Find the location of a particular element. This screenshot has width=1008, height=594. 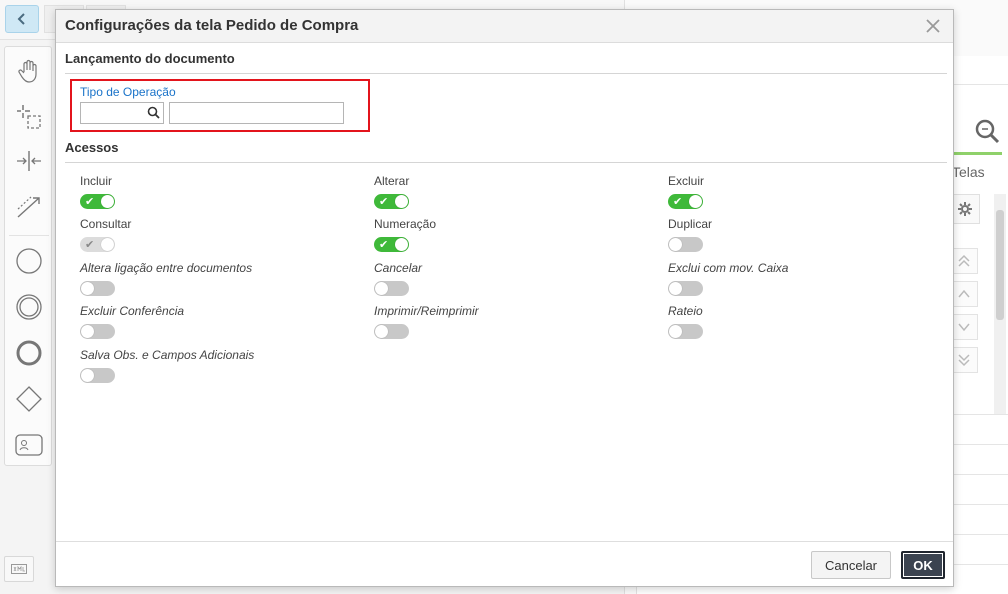

diamond-icon is located at coordinates (29, 399).